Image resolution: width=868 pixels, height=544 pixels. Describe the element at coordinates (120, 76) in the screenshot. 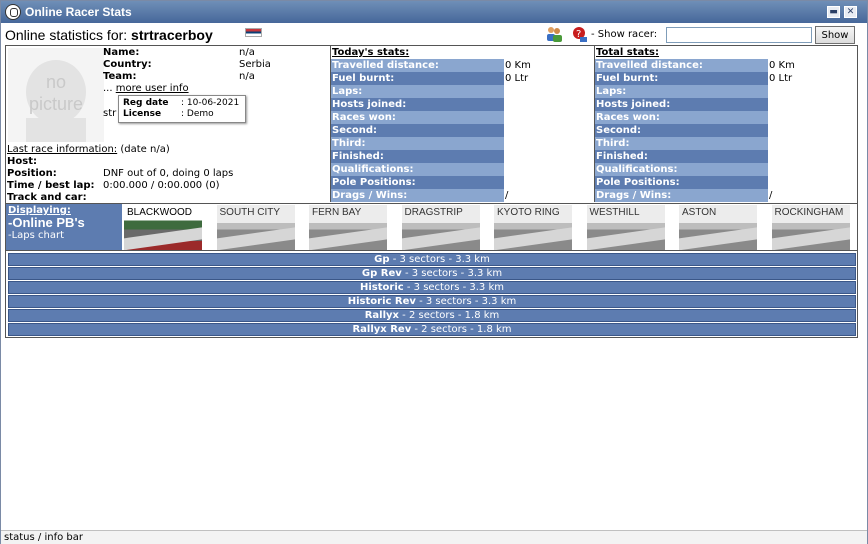

I see `team-label: Team:` at that location.